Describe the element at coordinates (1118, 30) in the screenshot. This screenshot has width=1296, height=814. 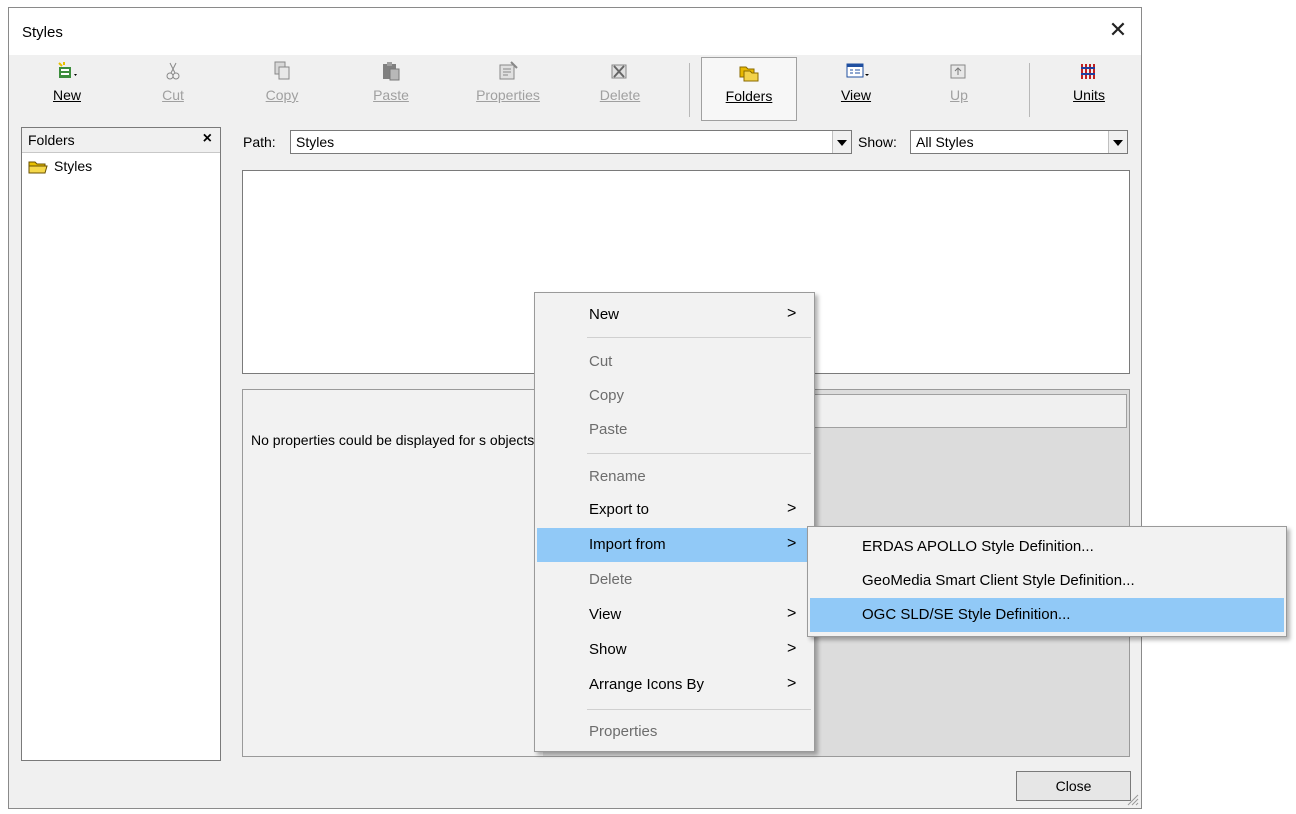
I see `window-close-button: ✕` at that location.